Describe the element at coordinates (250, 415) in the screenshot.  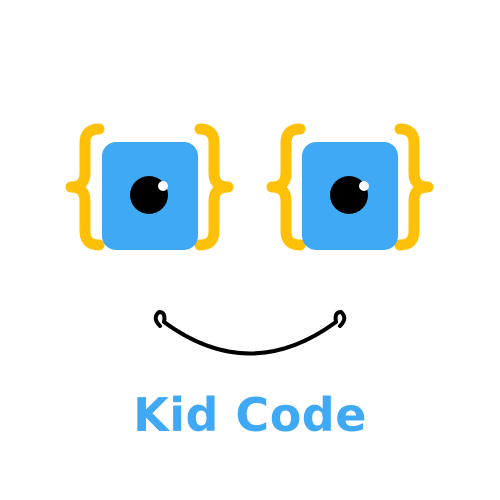
I see `brand-title: Kid Code` at that location.